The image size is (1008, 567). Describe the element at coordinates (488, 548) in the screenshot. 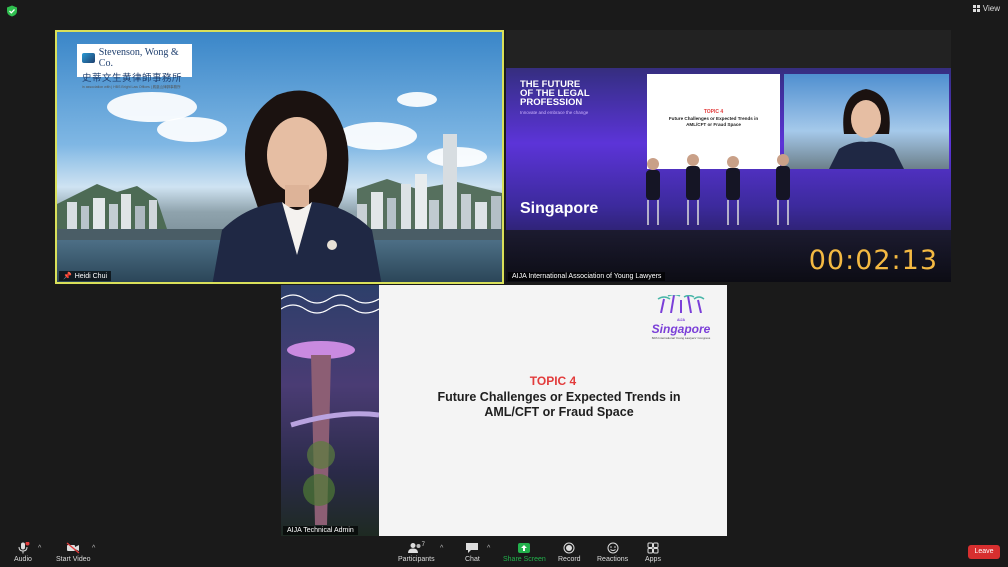

I see `chat-options-caret: ^` at that location.